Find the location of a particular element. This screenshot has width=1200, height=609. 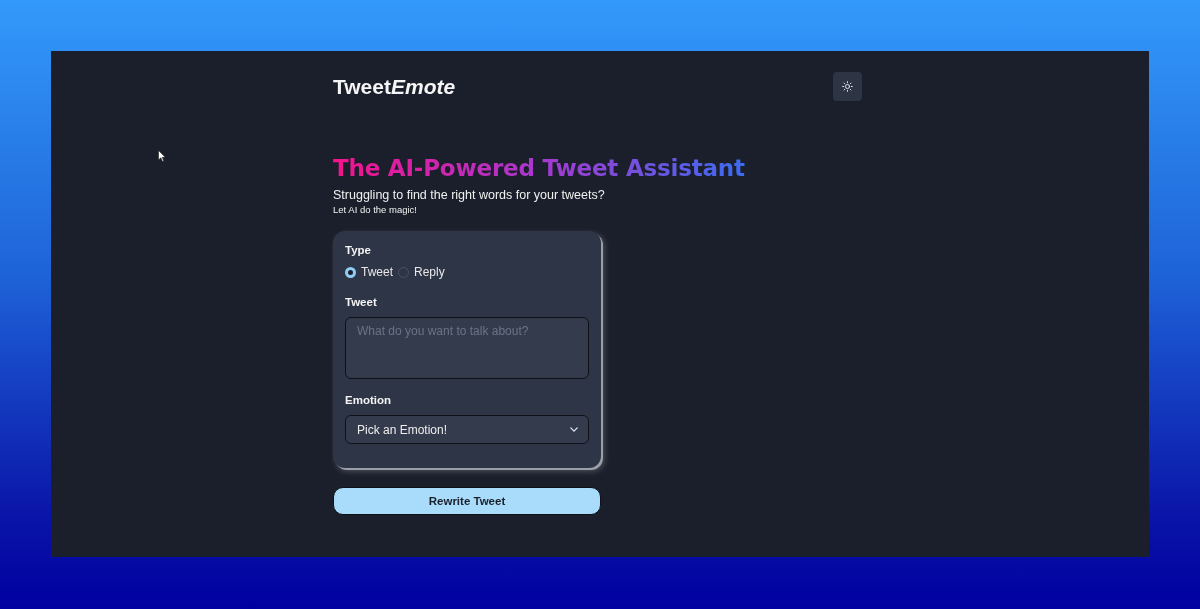

rewrite-tweet-button: Rewrite Tweet is located at coordinates (467, 501).